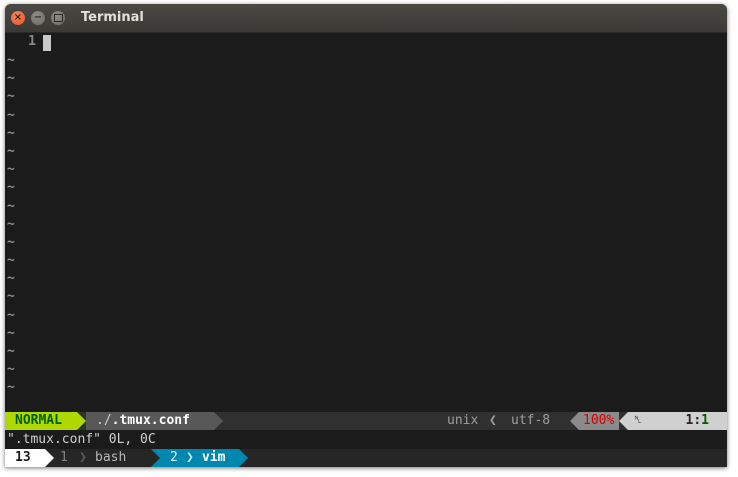  I want to click on command-message: ".tmux.conf" 0L, 0C, so click(81, 439).